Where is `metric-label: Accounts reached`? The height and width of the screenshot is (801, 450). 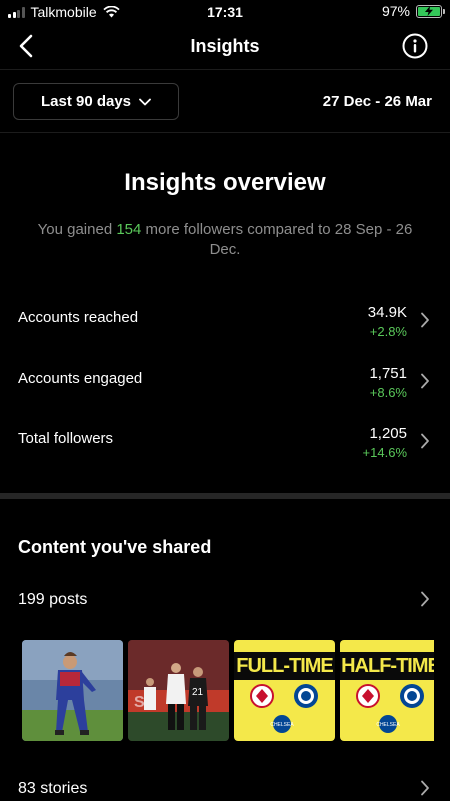 metric-label: Accounts reached is located at coordinates (78, 317).